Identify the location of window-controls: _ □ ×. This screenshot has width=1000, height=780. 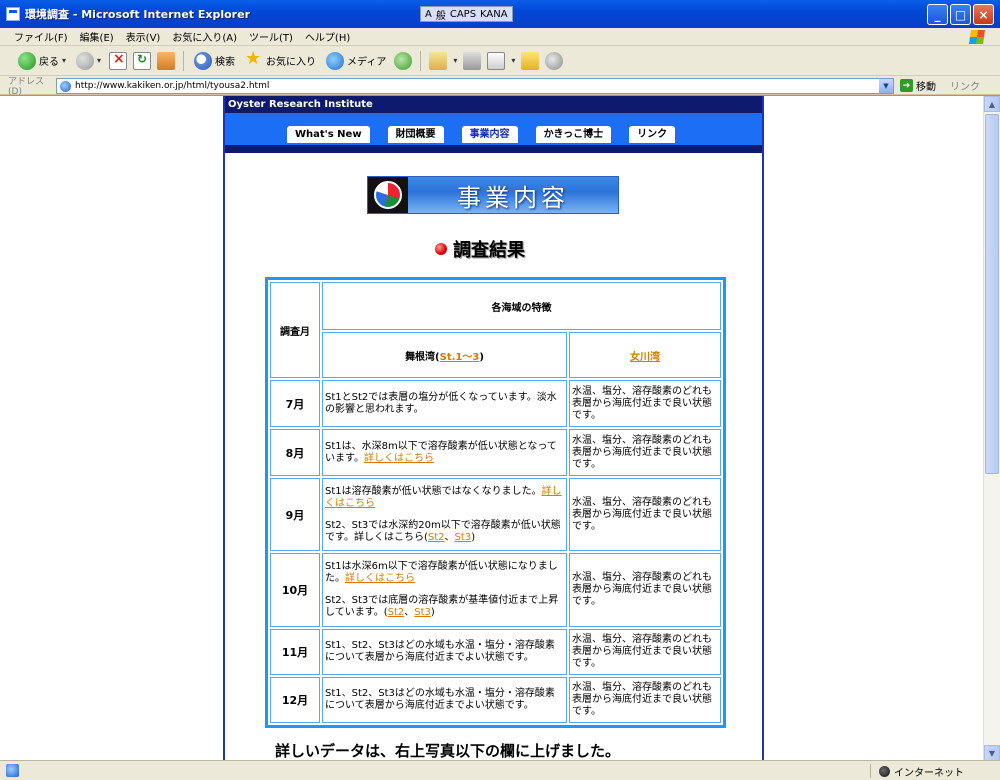
(960, 14).